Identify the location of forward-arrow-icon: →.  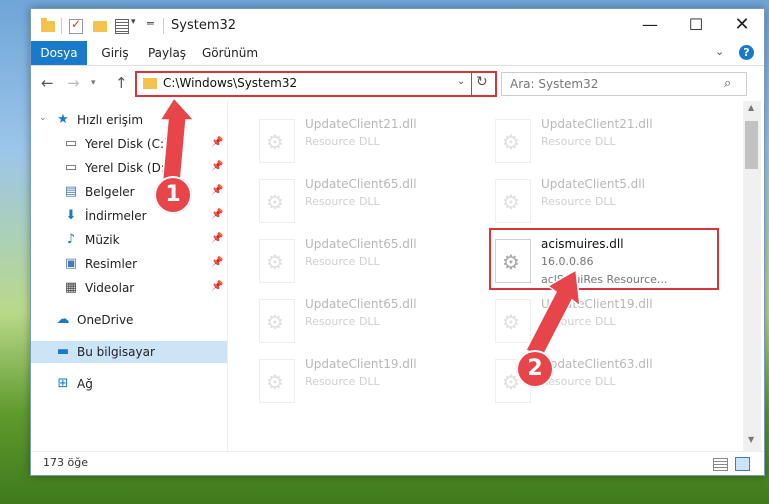
(73, 83).